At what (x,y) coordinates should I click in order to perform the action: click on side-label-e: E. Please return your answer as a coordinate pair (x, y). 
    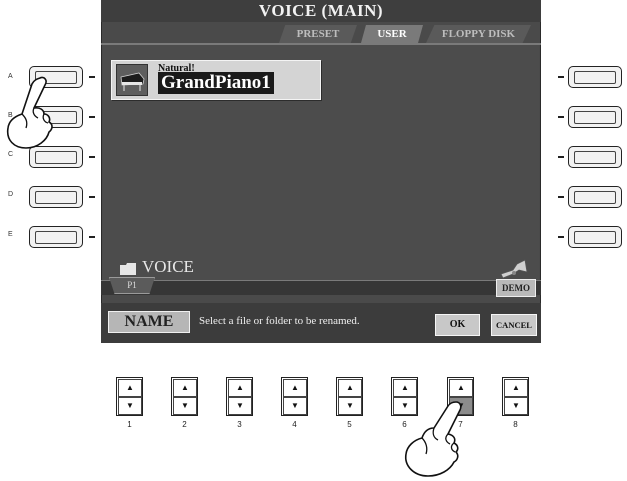
    Looking at the image, I should click on (10, 234).